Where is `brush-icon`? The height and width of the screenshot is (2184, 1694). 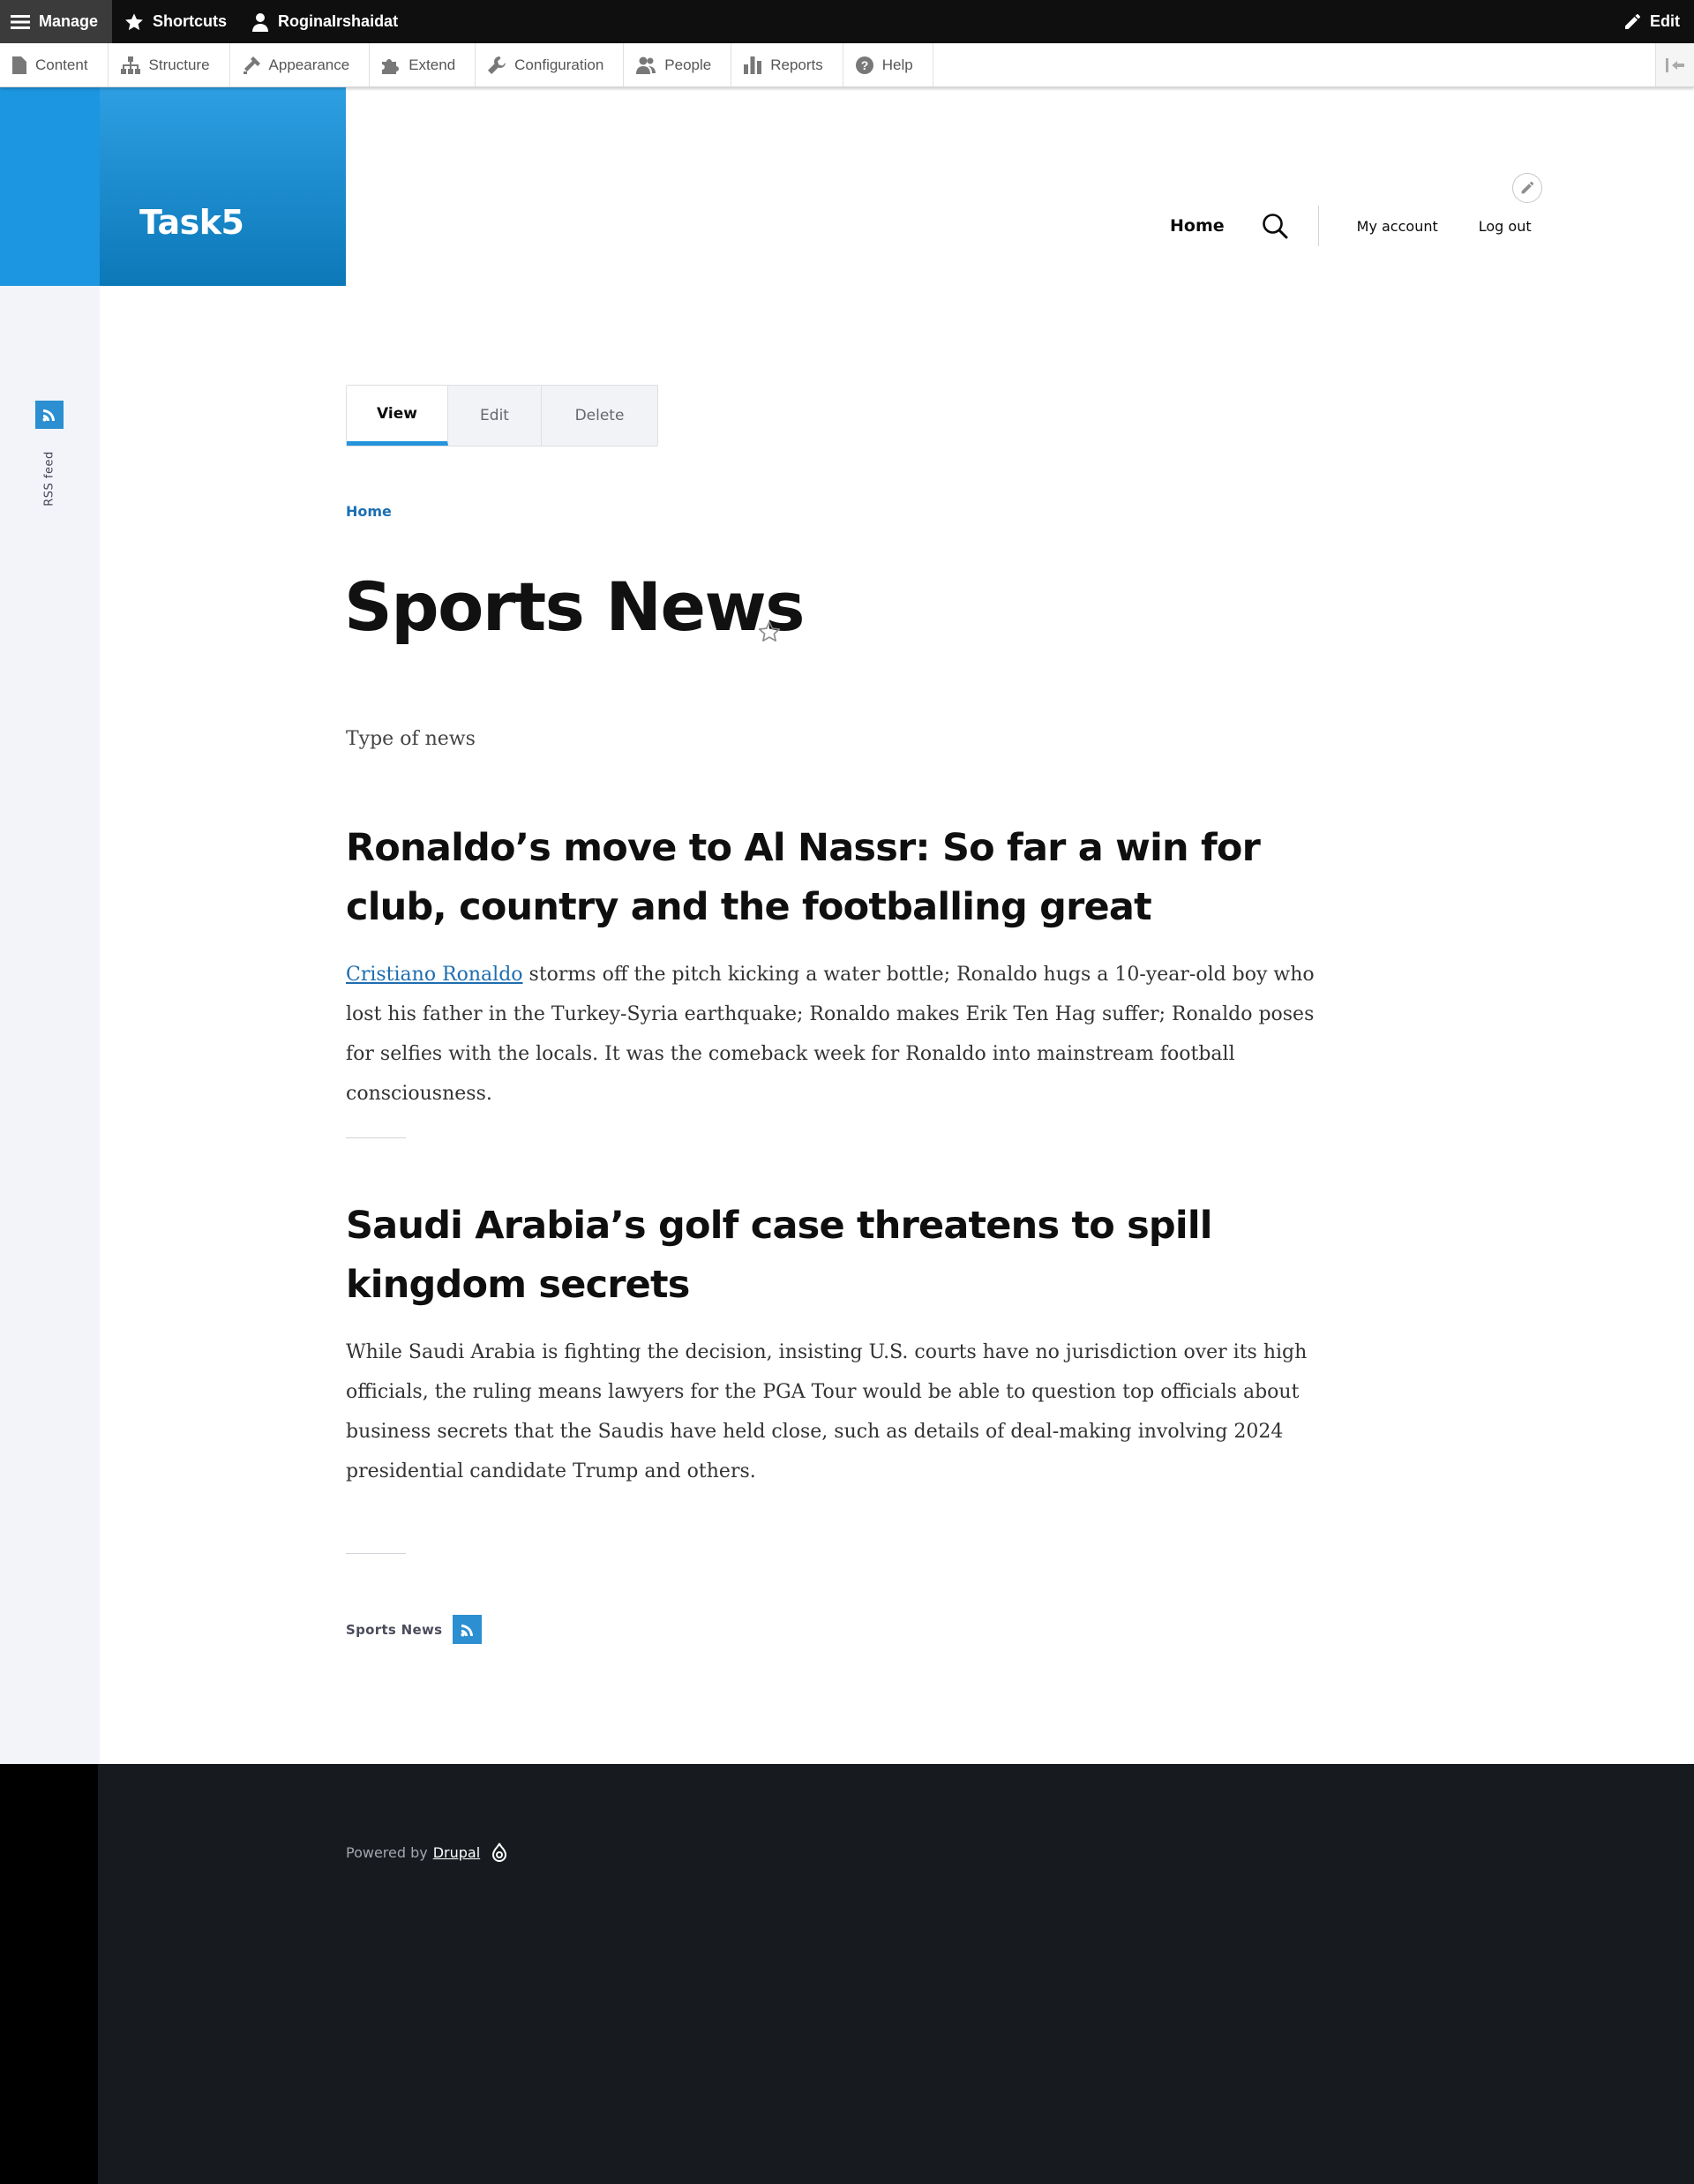 brush-icon is located at coordinates (251, 65).